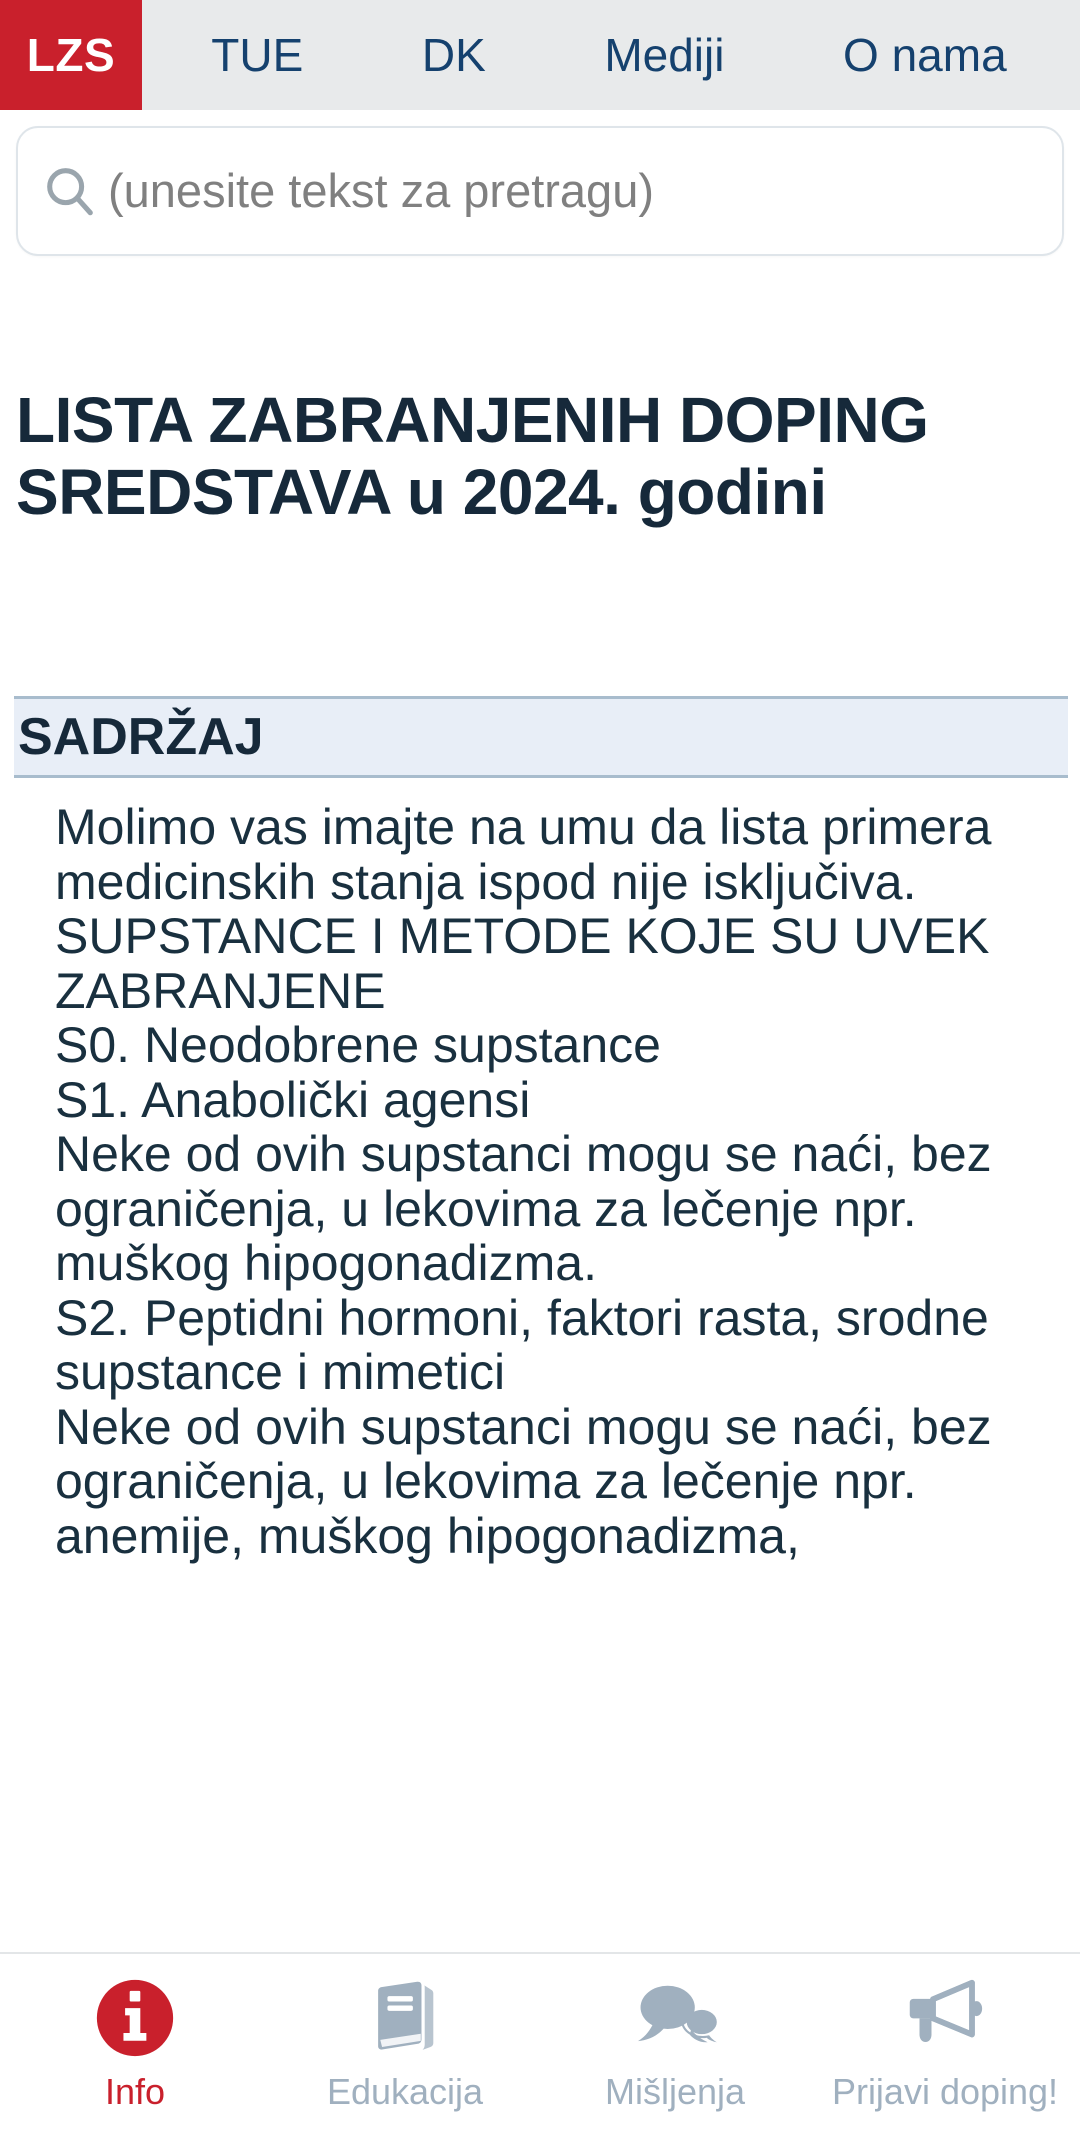  I want to click on content-paragraph: S1. Anabolički agensi, so click(293, 1099).